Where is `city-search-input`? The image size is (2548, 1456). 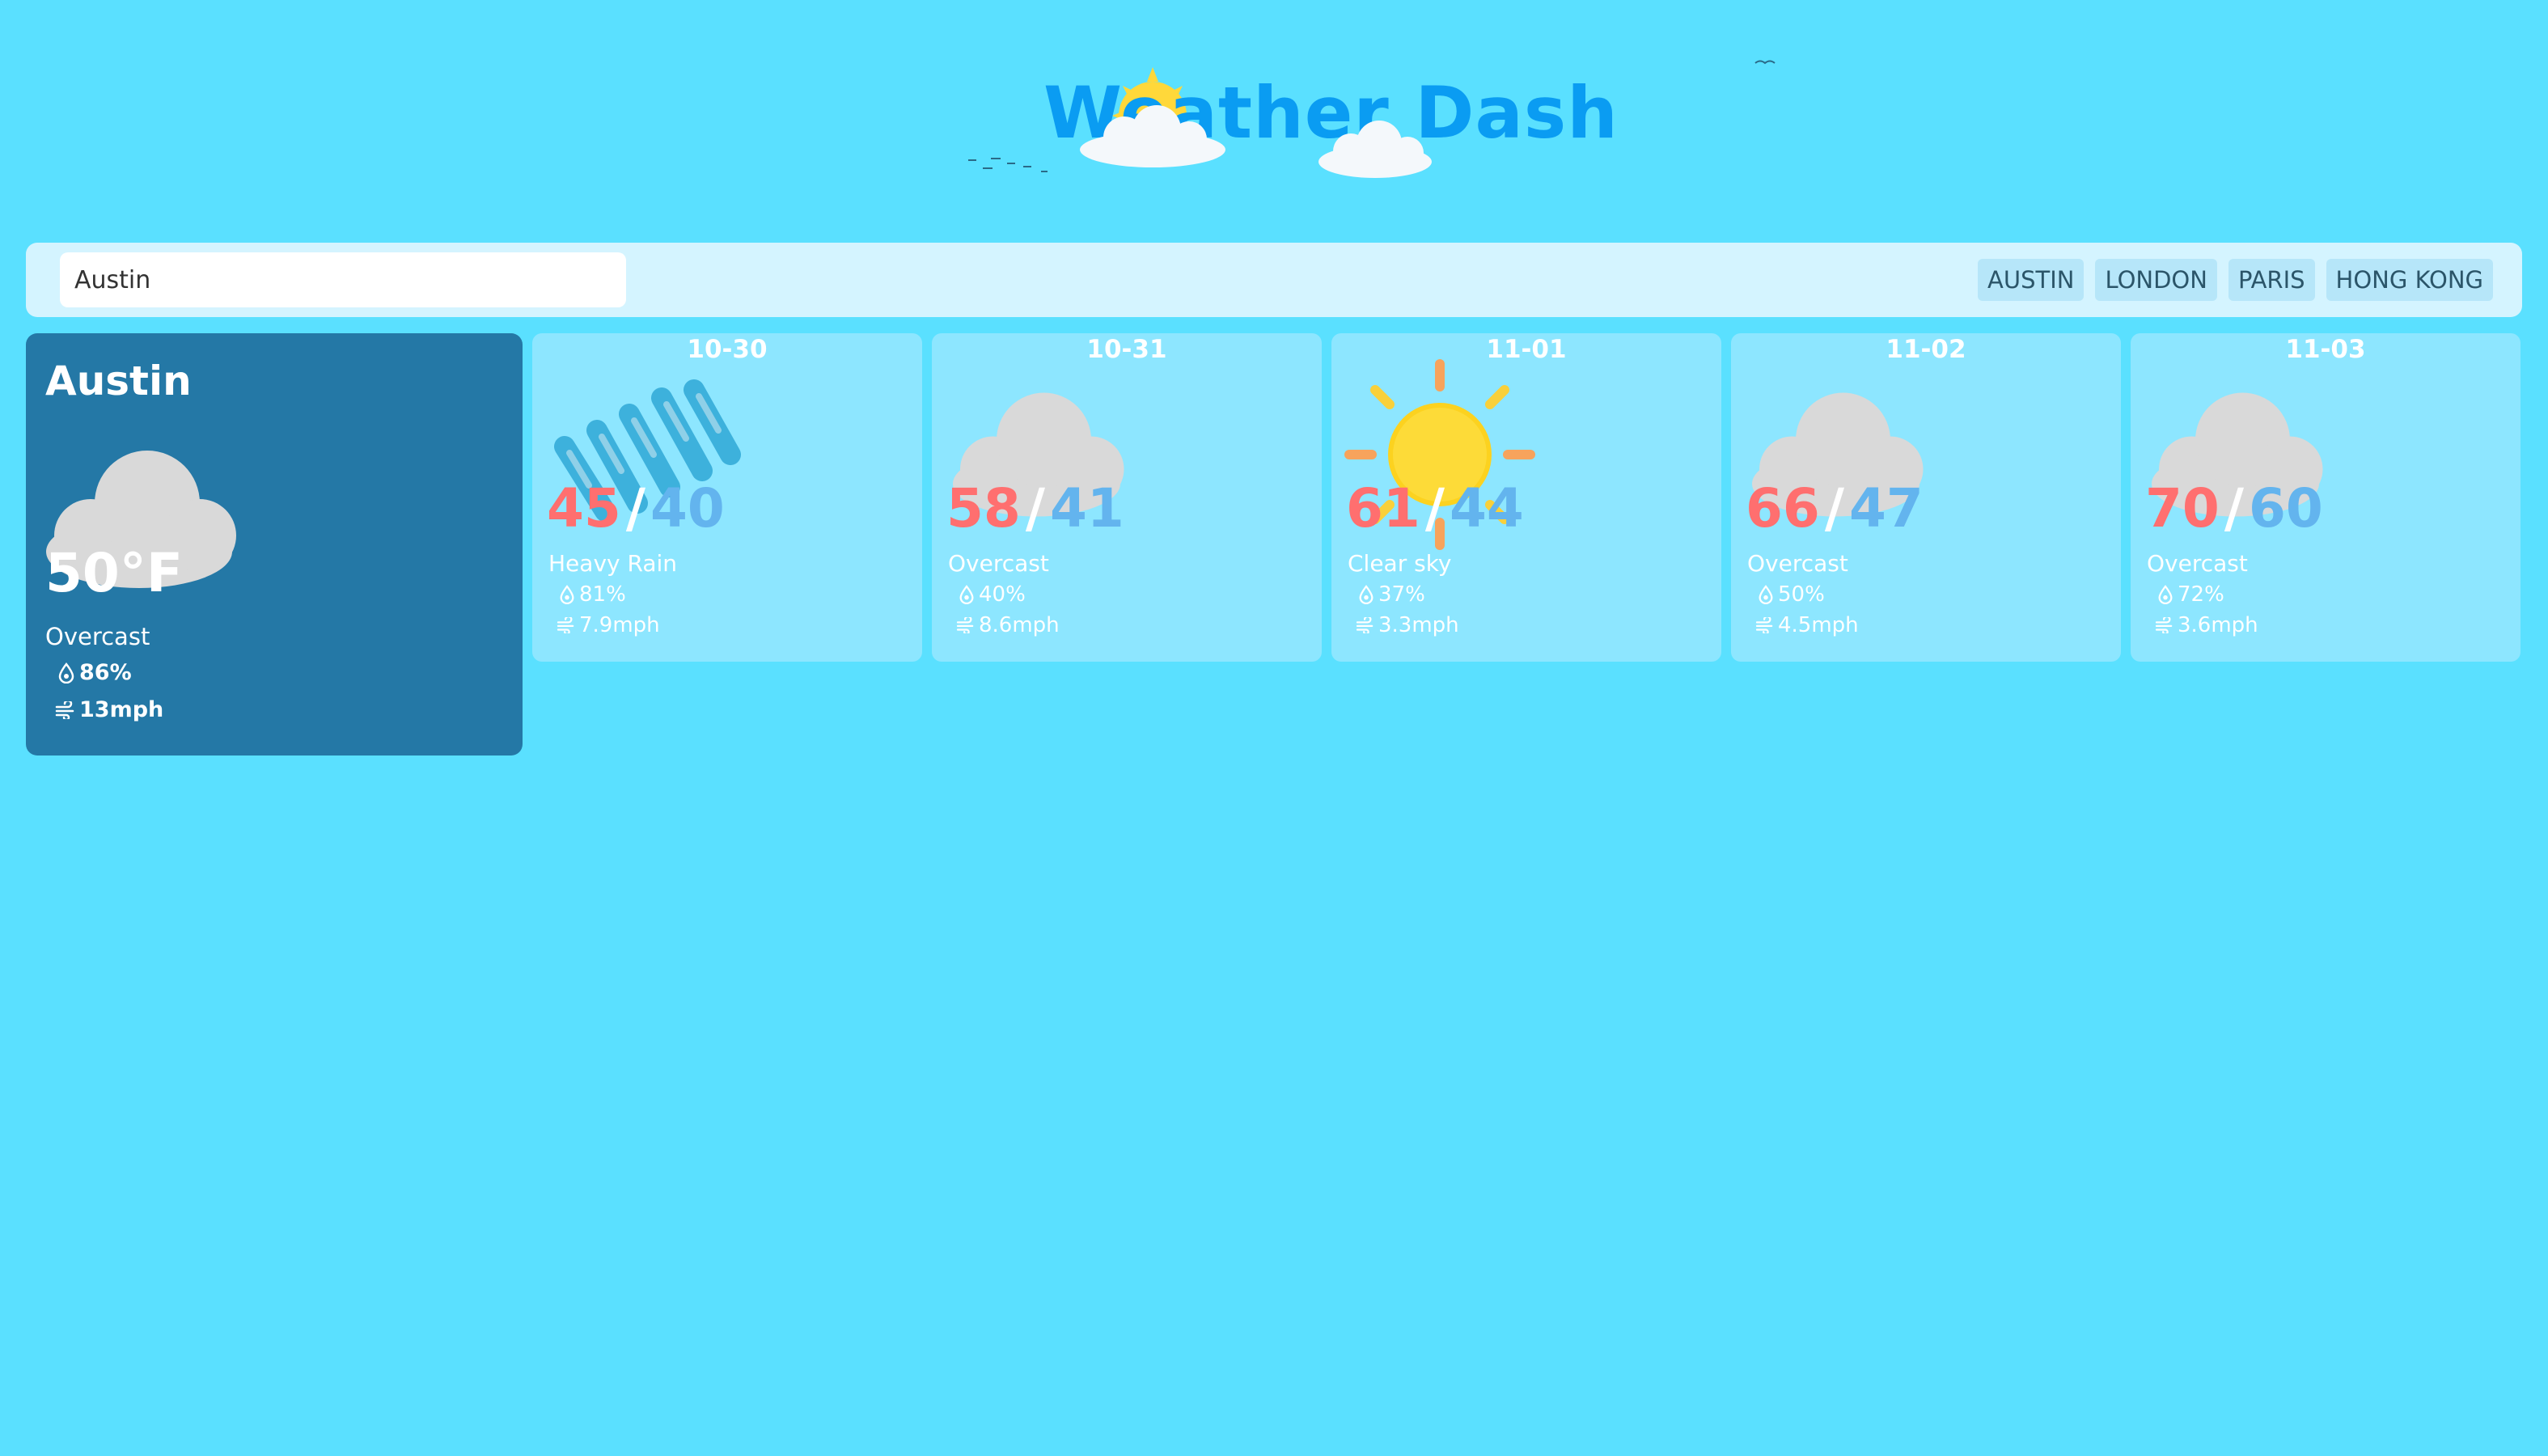 city-search-input is located at coordinates (343, 279).